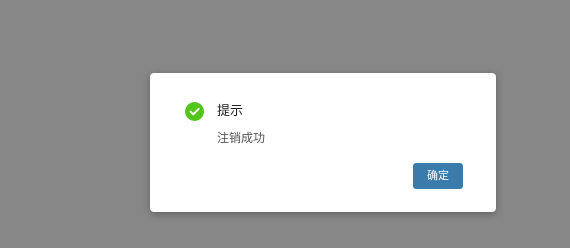 The image size is (570, 248). What do you see at coordinates (438, 176) in the screenshot?
I see `ok-button: 确定` at bounding box center [438, 176].